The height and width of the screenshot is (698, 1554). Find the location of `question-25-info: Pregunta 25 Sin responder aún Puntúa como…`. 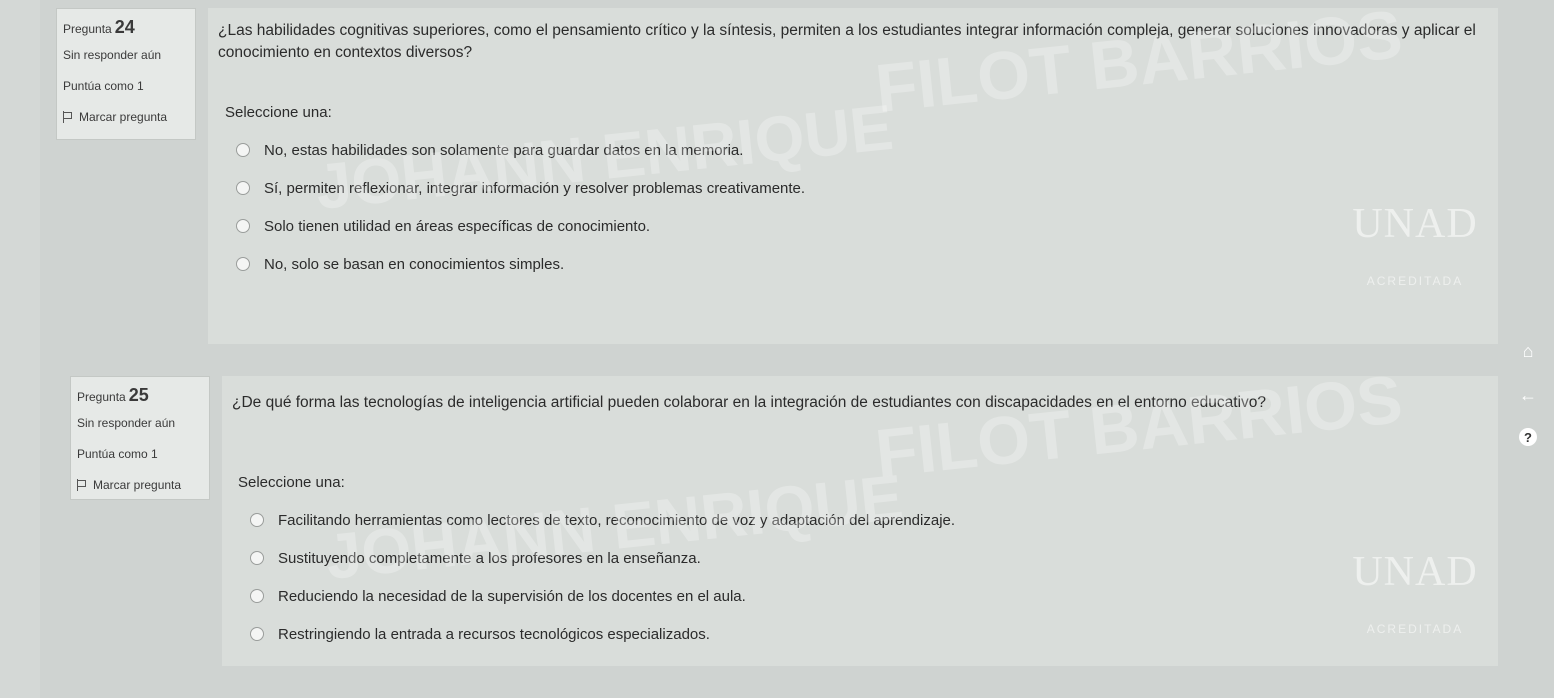

question-25-info: Pregunta 25 Sin responder aún Puntúa como… is located at coordinates (140, 438).